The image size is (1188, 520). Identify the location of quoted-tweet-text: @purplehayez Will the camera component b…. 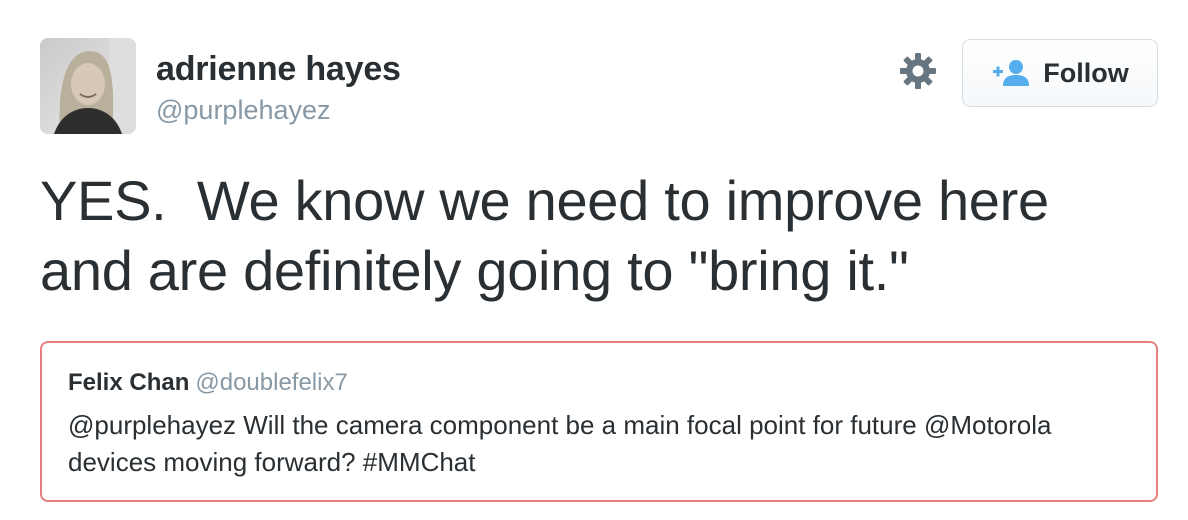
(560, 443).